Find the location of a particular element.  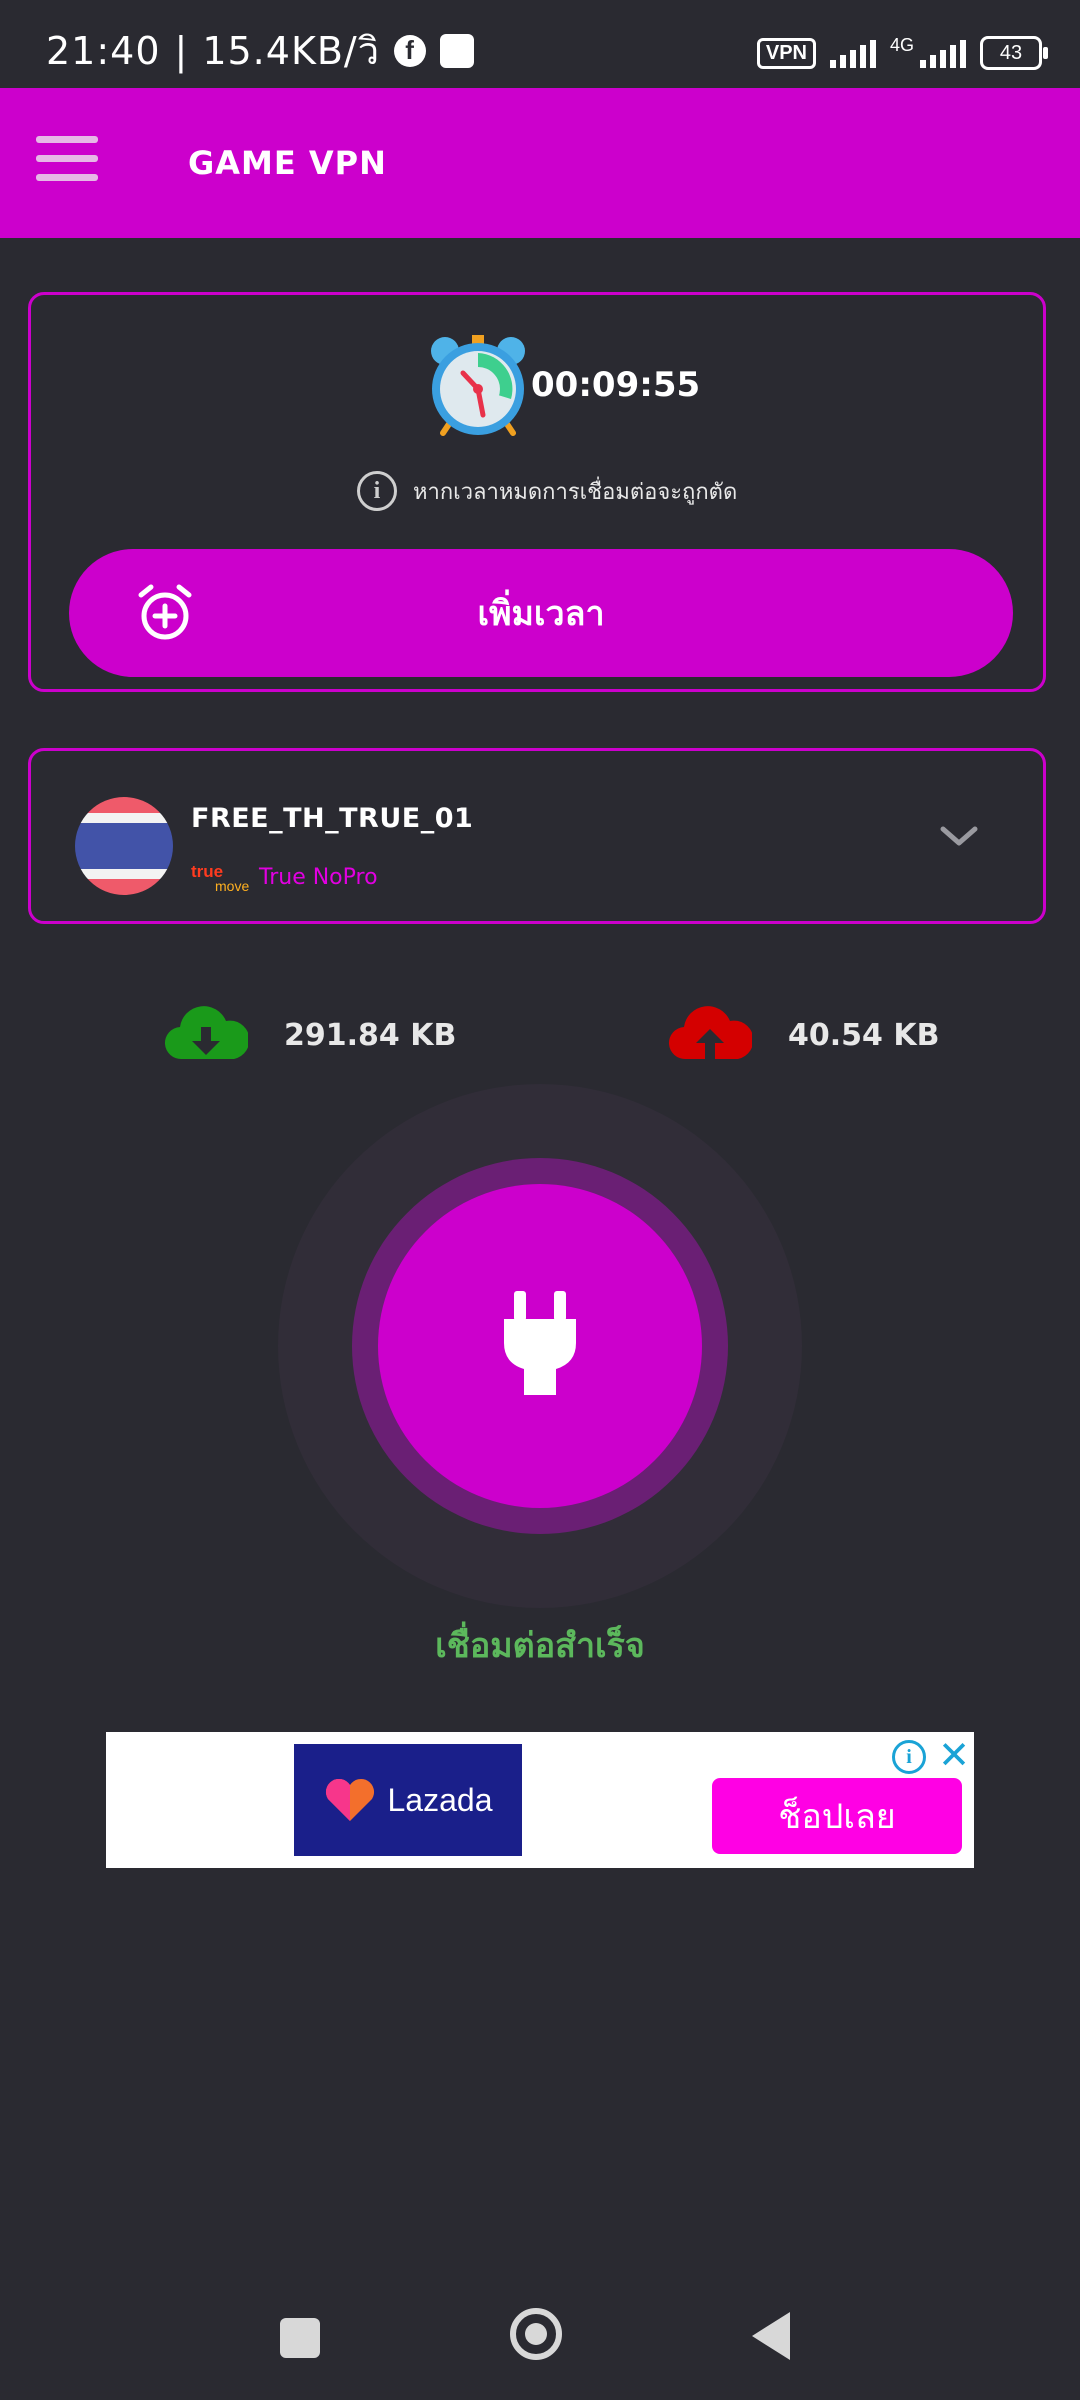

info-icon: i is located at coordinates (377, 491).